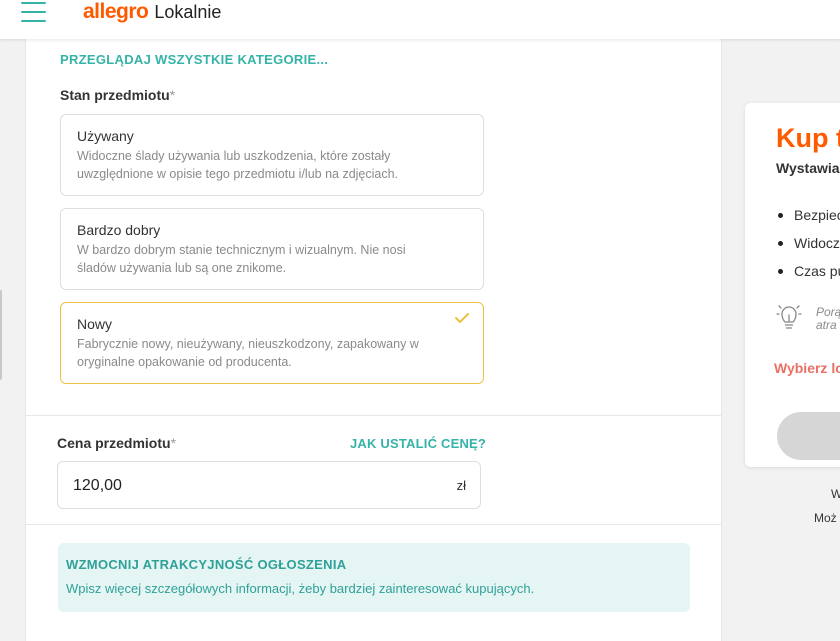 The height and width of the screenshot is (641, 840). I want to click on logo-brand: allegro, so click(116, 11).